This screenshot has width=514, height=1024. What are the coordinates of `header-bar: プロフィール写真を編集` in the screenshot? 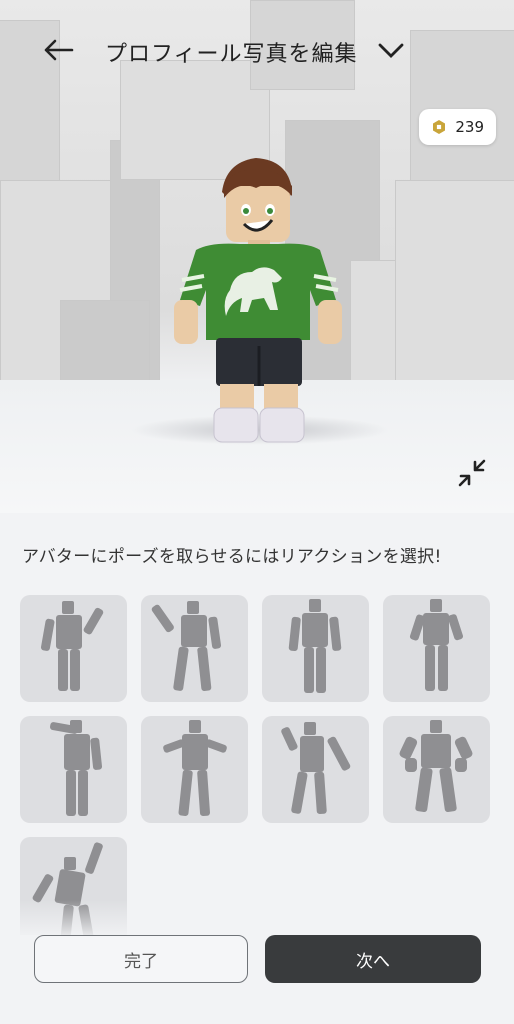 It's located at (257, 50).